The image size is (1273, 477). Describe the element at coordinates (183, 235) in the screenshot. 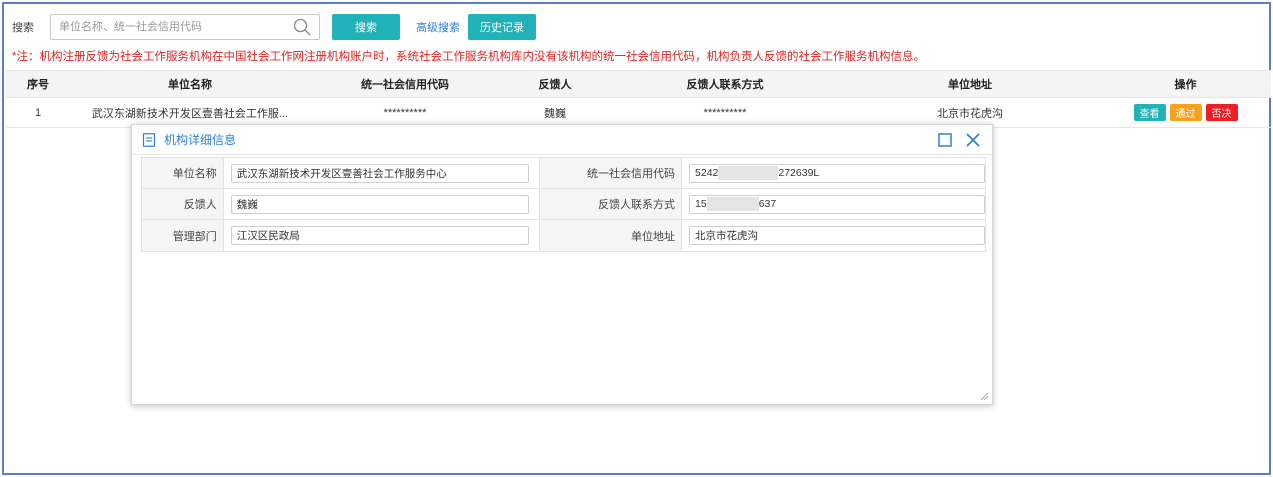

I see `dept-label: 管理部门` at that location.